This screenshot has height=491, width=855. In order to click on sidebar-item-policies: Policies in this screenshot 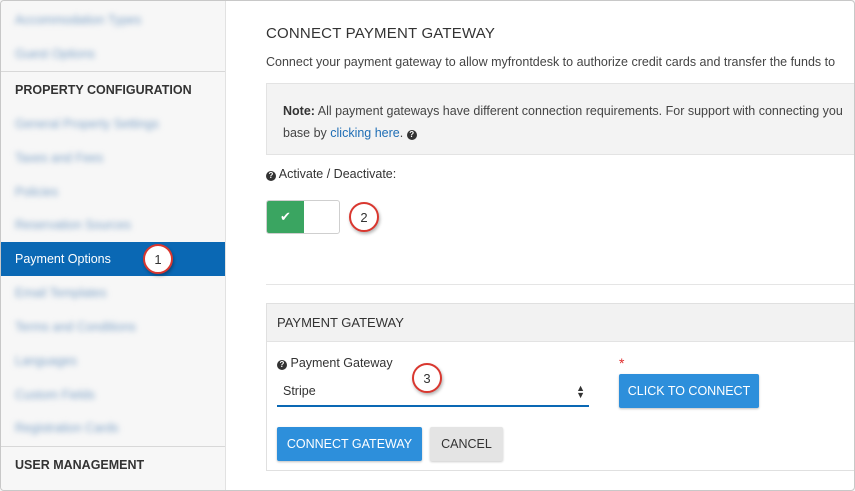, I will do `click(113, 192)`.